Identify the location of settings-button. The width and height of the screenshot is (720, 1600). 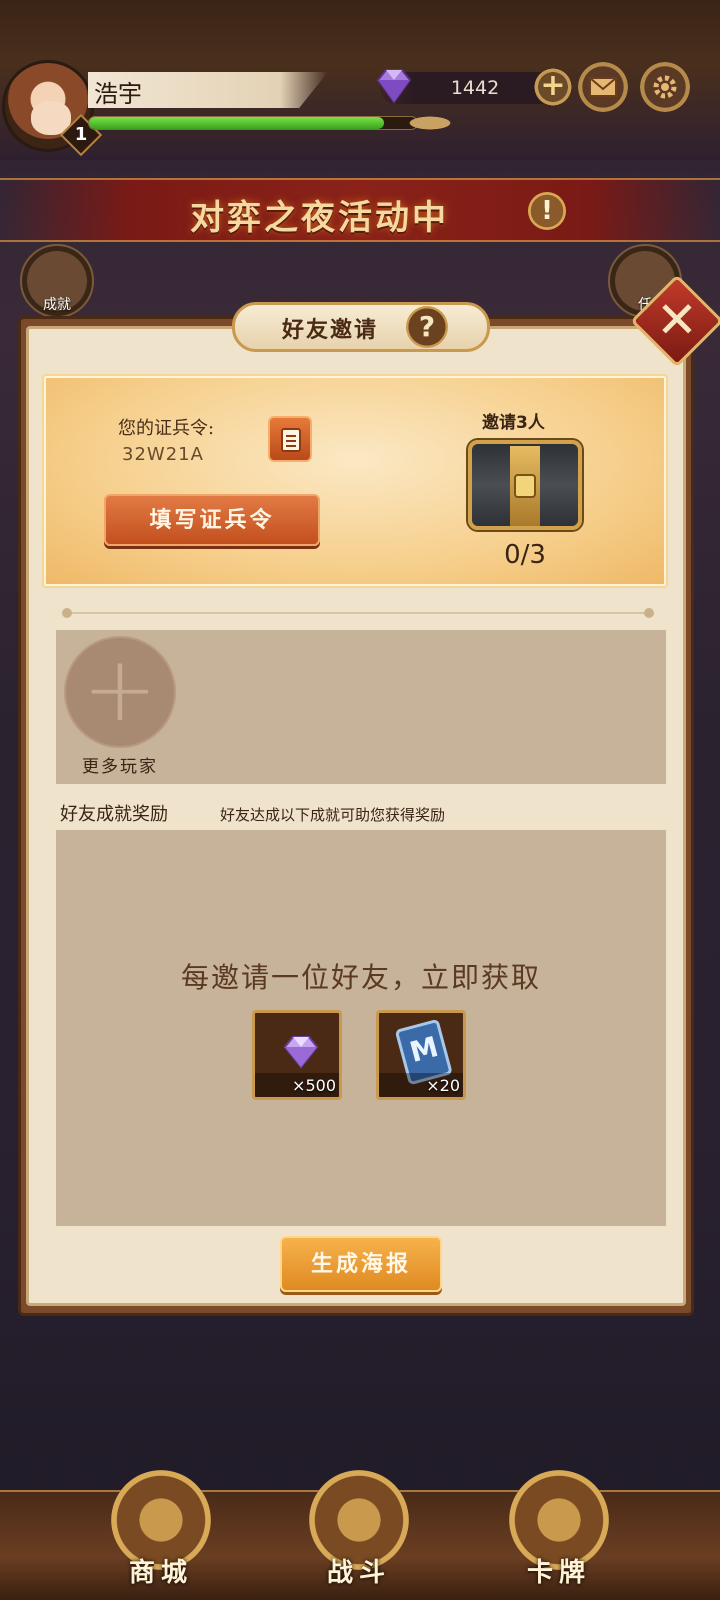
(665, 87).